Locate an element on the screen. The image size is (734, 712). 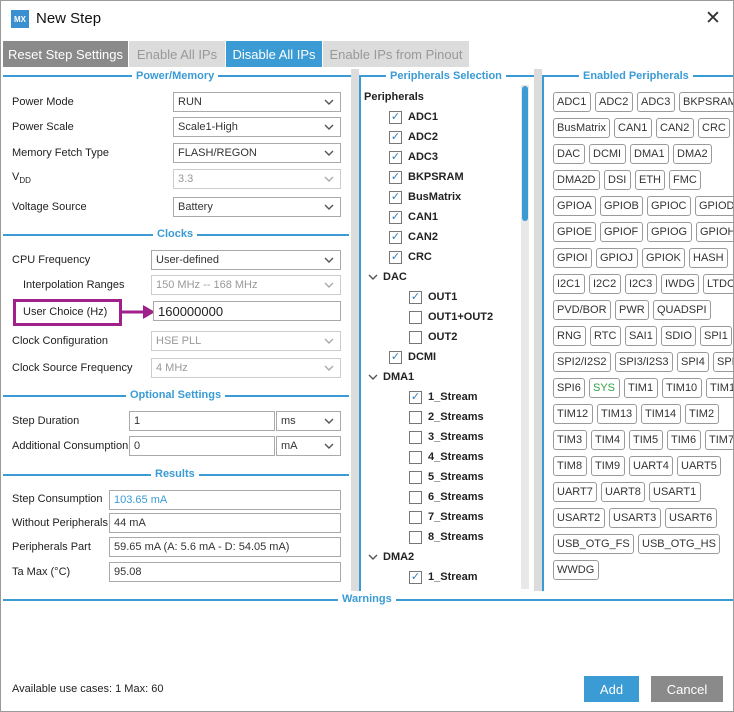
tree-item: 5_Streams is located at coordinates (446, 477).